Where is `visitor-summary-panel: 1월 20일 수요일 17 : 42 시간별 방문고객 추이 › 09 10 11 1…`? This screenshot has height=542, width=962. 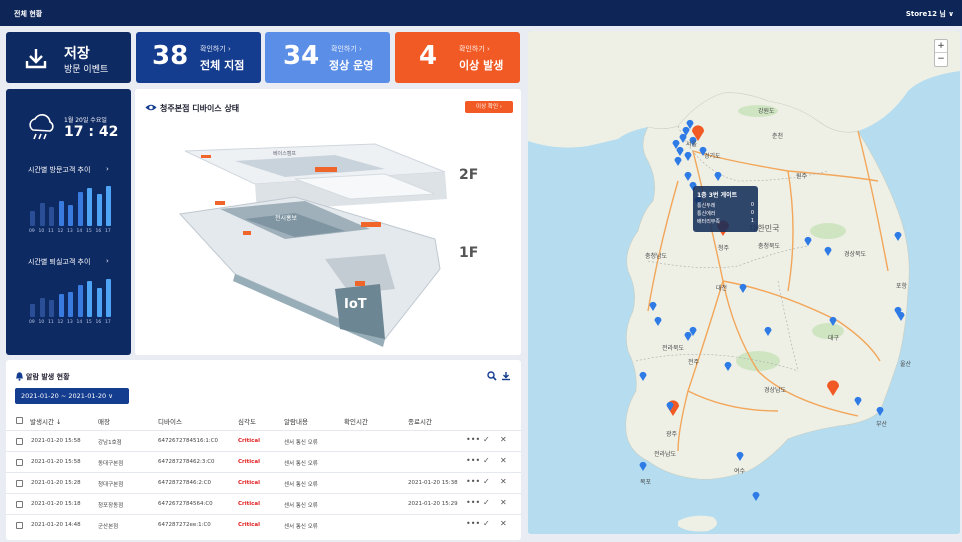 visitor-summary-panel: 1월 20일 수요일 17 : 42 시간별 방문고객 추이 › 09 10 11 1… is located at coordinates (68, 222).